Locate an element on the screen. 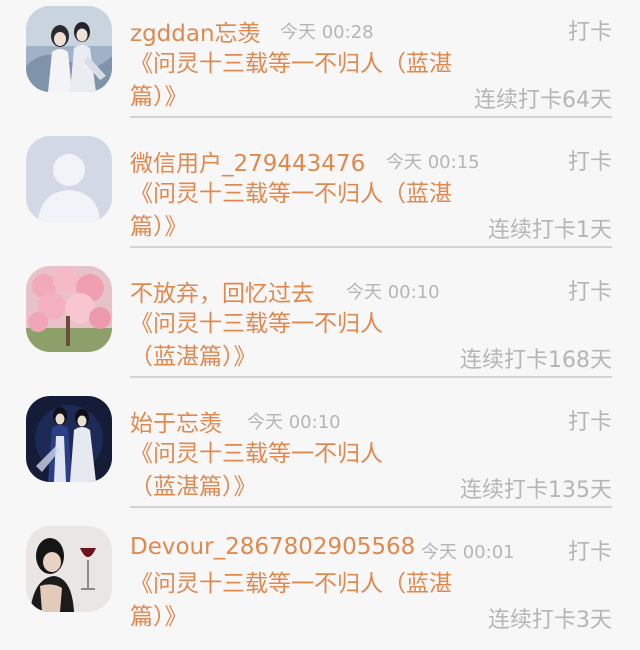  checkin-time: 今天 00:01 is located at coordinates (468, 552).